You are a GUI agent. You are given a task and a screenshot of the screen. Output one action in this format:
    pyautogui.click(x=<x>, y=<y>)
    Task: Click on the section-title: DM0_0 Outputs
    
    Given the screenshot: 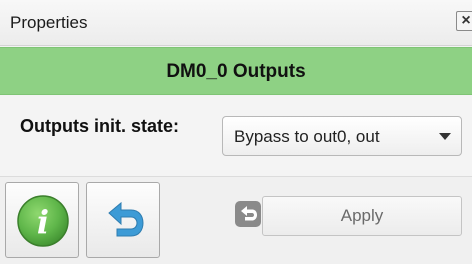 What is the action you would take?
    pyautogui.click(x=236, y=71)
    